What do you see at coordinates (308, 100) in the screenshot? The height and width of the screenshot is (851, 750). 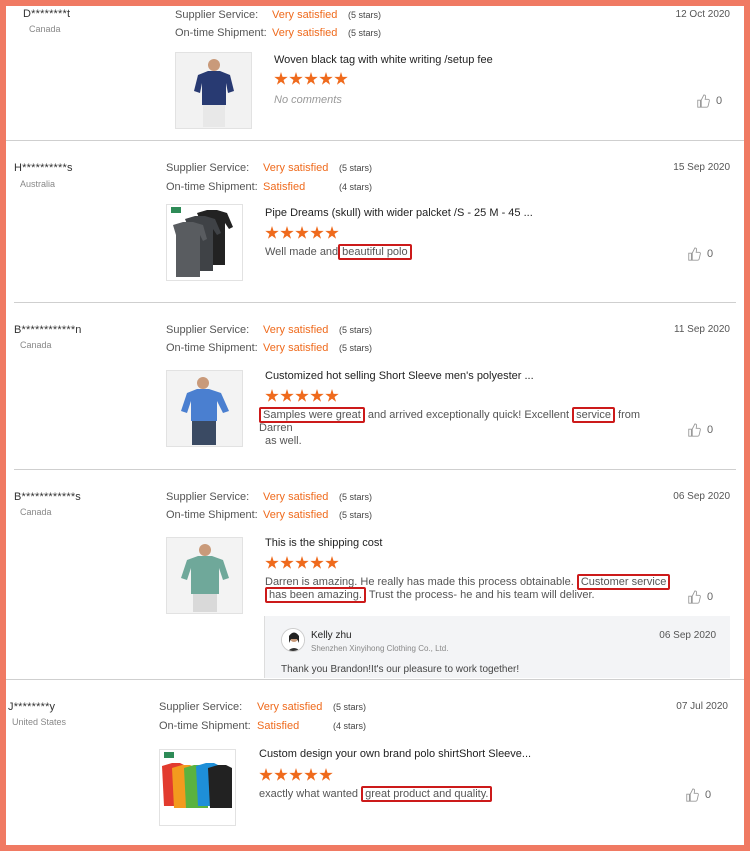 I see `review-comment: No comments` at bounding box center [308, 100].